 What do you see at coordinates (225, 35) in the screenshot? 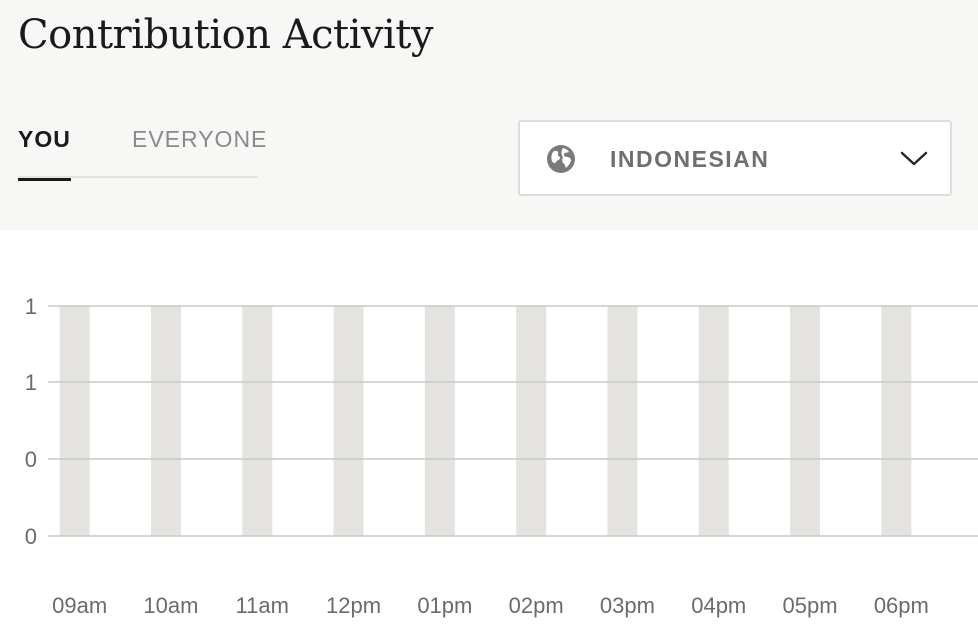
I see `page-title: Contribution Activity` at bounding box center [225, 35].